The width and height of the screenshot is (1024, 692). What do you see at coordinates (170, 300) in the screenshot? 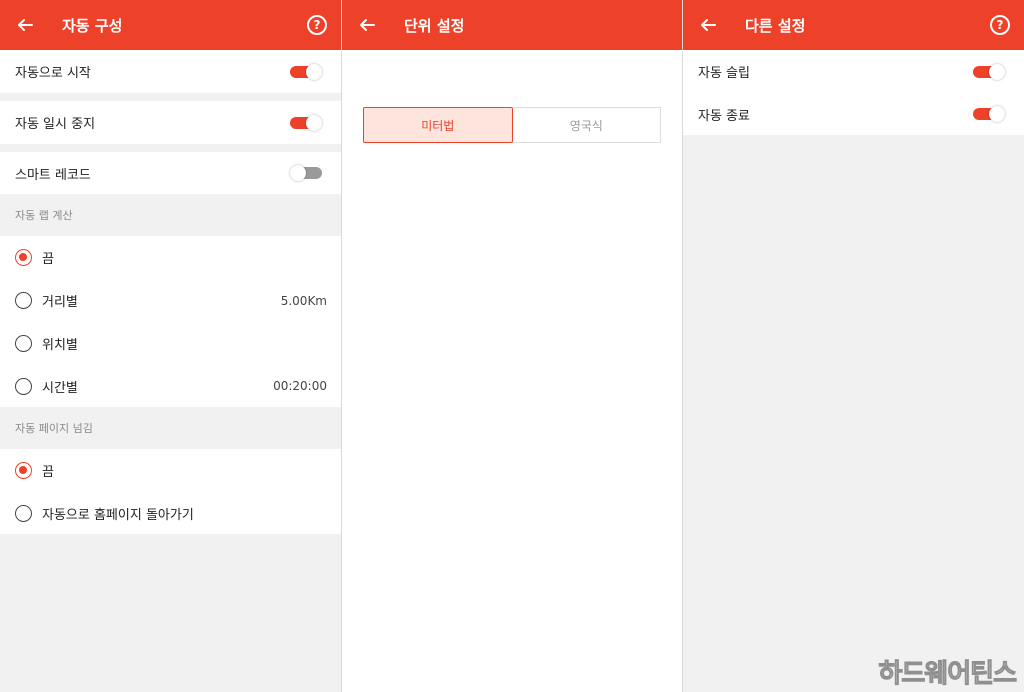
I see `lap-option-distance: 거리별 5.00Km` at bounding box center [170, 300].